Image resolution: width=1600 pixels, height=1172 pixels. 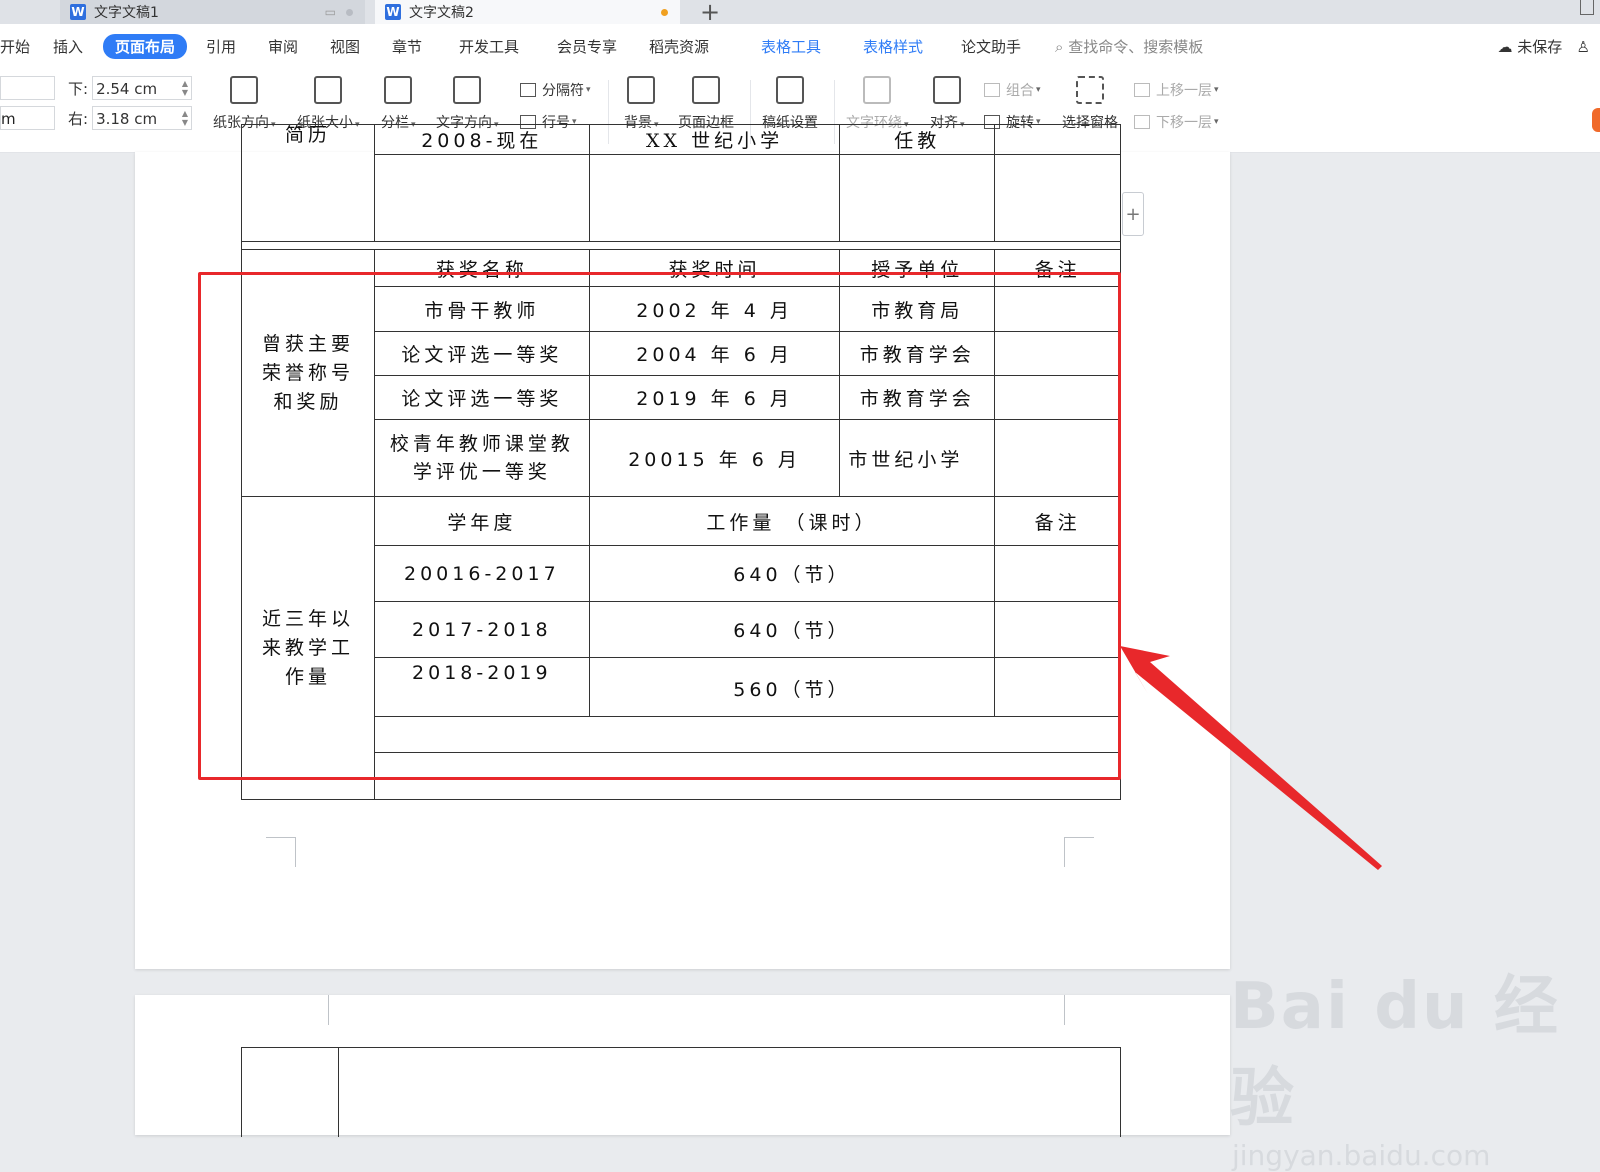 What do you see at coordinates (307, 135) in the screenshot?
I see `resume-label: 简历` at bounding box center [307, 135].